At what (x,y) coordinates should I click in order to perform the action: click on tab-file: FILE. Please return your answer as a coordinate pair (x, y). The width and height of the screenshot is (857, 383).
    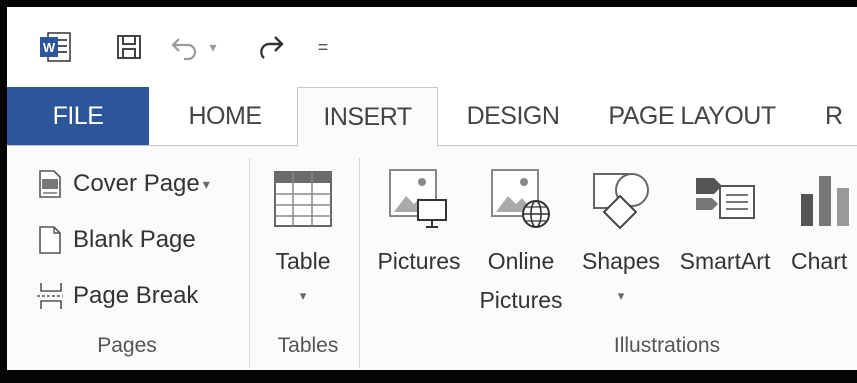
    Looking at the image, I should click on (78, 116).